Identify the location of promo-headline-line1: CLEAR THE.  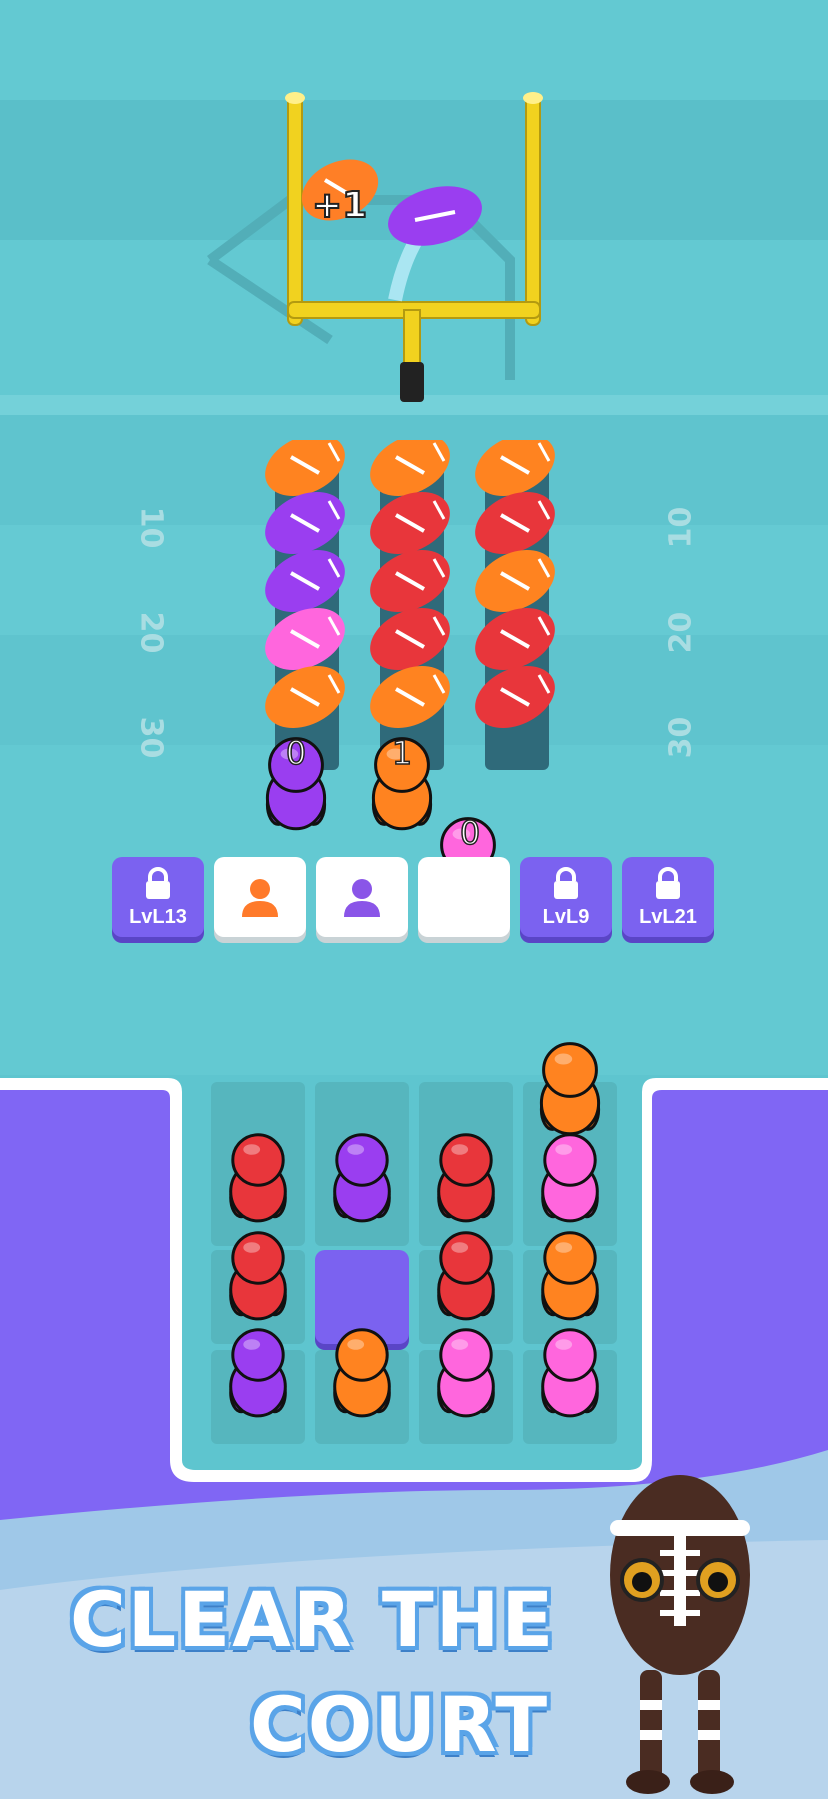
(313, 1619).